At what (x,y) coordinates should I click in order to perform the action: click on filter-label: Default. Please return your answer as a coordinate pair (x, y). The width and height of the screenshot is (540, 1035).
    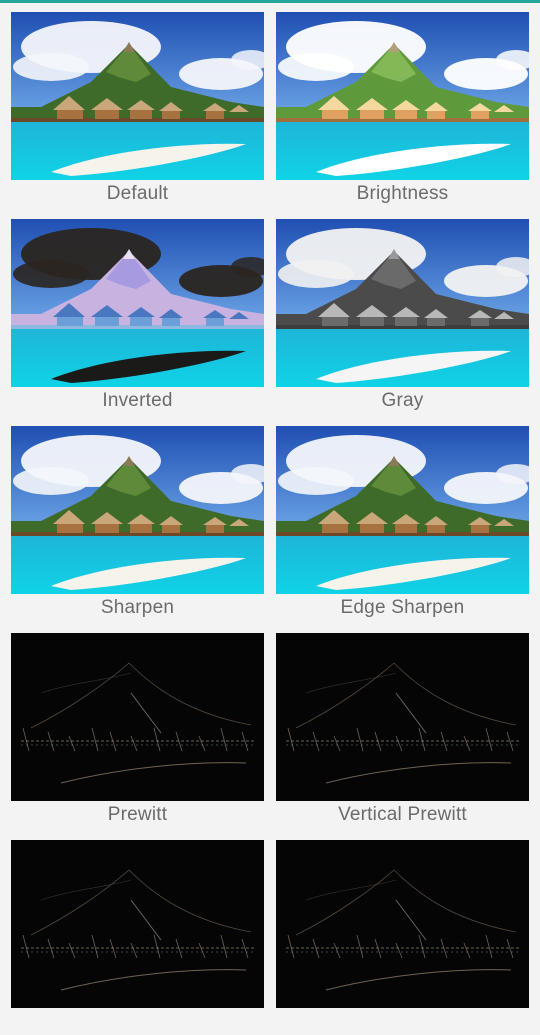
    Looking at the image, I should click on (137, 193).